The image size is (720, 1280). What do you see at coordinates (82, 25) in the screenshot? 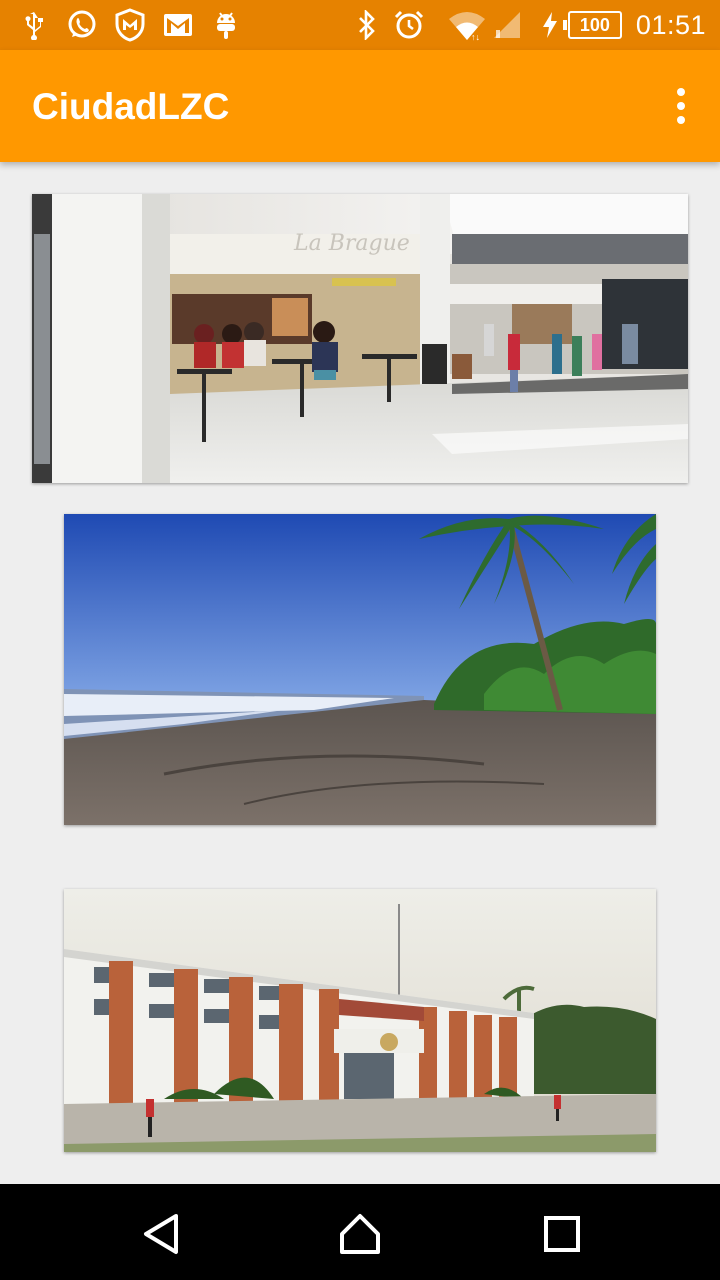
I see `whatsapp-icon` at bounding box center [82, 25].